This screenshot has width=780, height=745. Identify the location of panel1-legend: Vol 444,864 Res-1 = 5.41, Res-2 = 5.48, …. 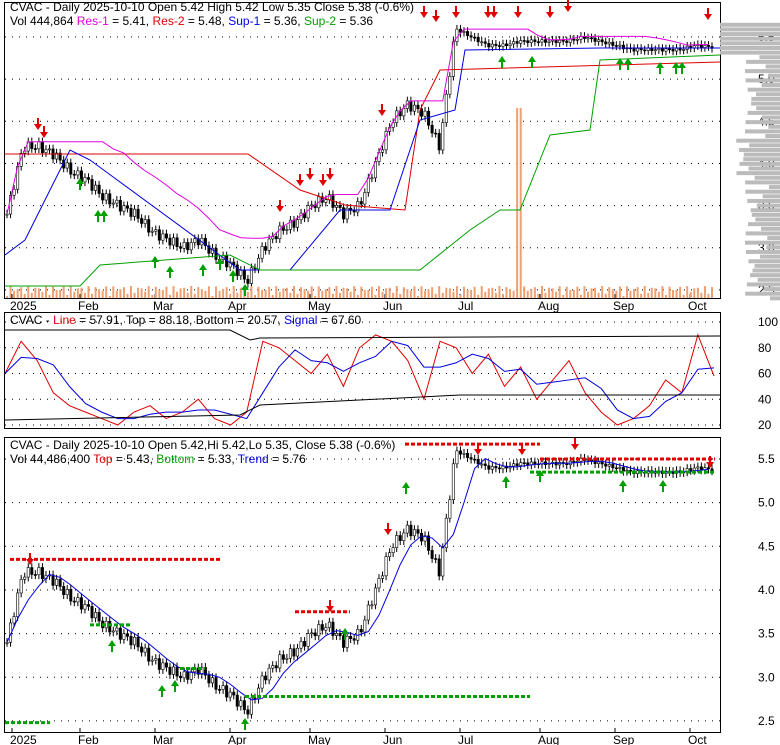
(191, 21).